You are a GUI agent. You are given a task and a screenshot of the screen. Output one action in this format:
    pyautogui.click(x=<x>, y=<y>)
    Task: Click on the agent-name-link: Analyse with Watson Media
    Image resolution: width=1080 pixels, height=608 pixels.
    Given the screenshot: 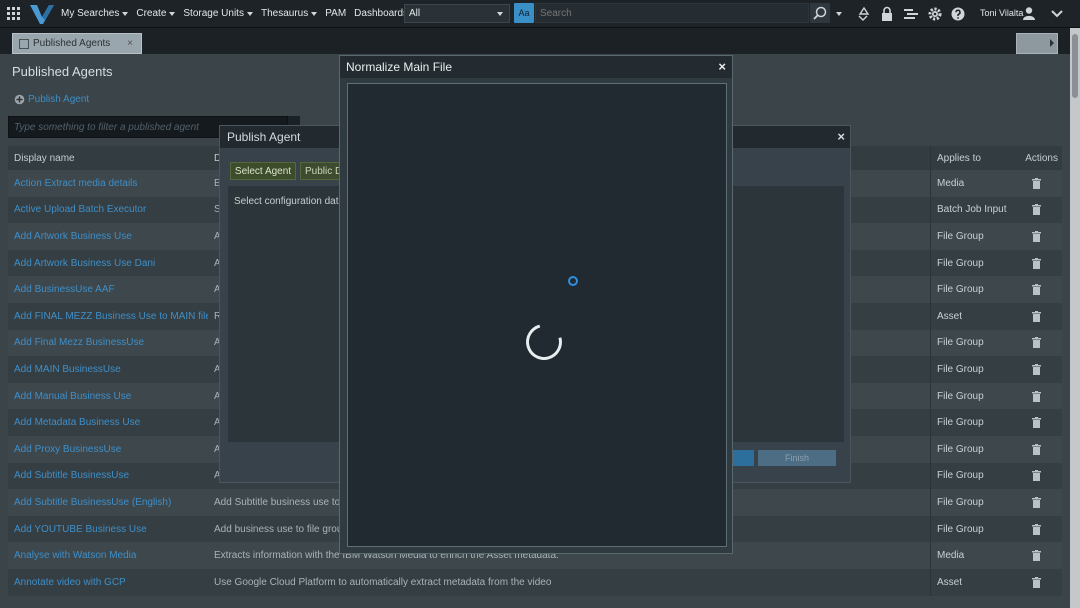 What is the action you would take?
    pyautogui.click(x=108, y=555)
    